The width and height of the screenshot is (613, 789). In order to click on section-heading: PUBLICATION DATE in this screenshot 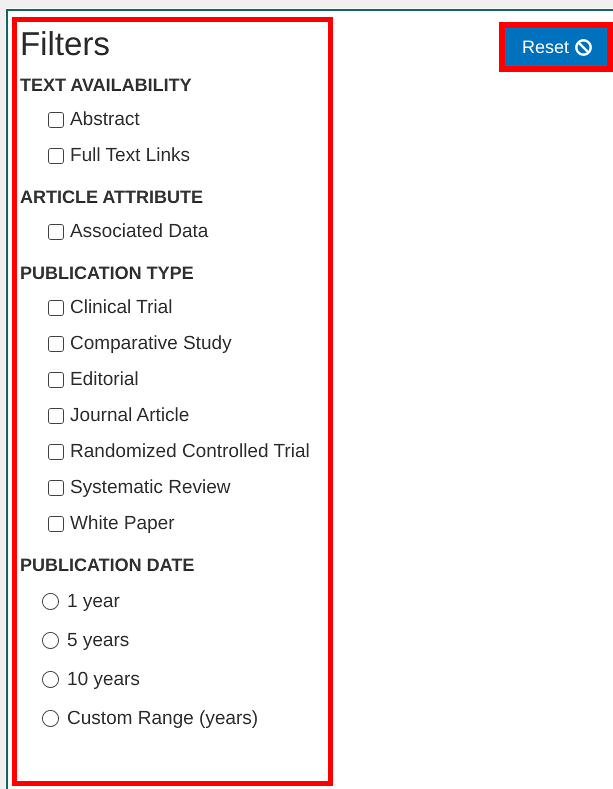, I will do `click(108, 565)`.